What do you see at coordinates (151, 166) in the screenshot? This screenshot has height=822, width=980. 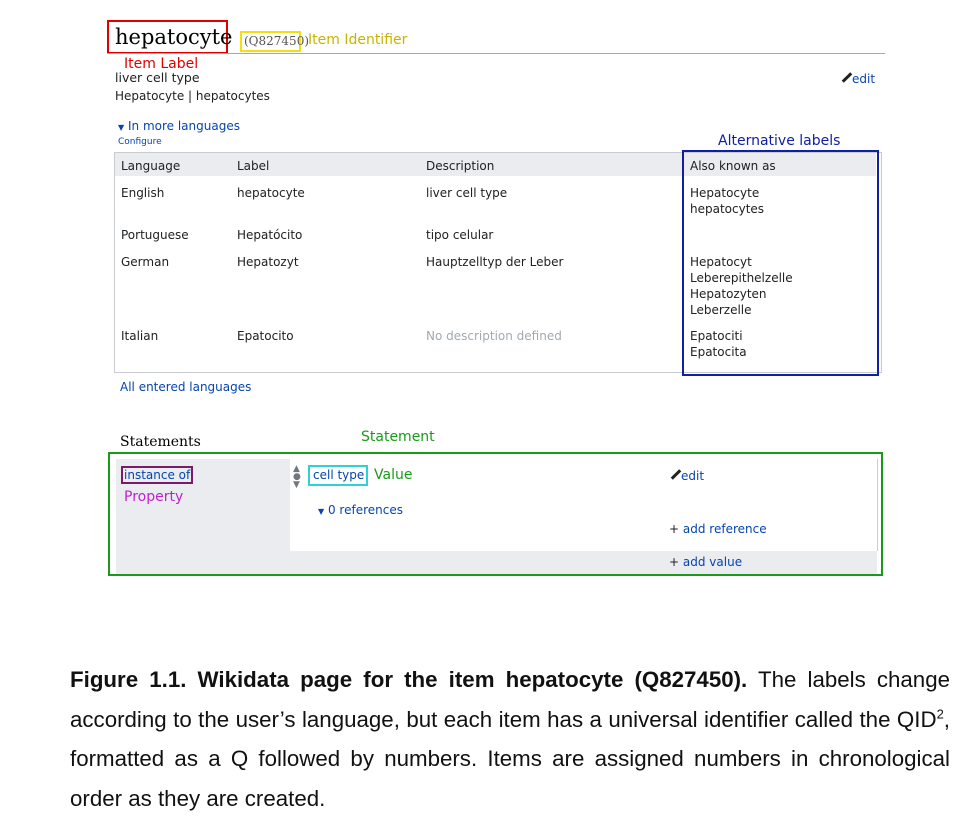 I see `col-header-language: Language` at bounding box center [151, 166].